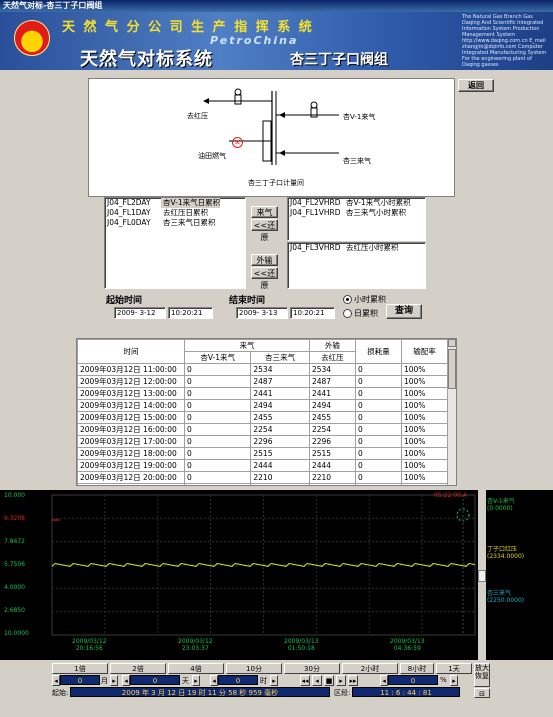  Describe the element at coordinates (129, 202) in the screenshot. I see `point-code: J04_FL2DAY` at that location.